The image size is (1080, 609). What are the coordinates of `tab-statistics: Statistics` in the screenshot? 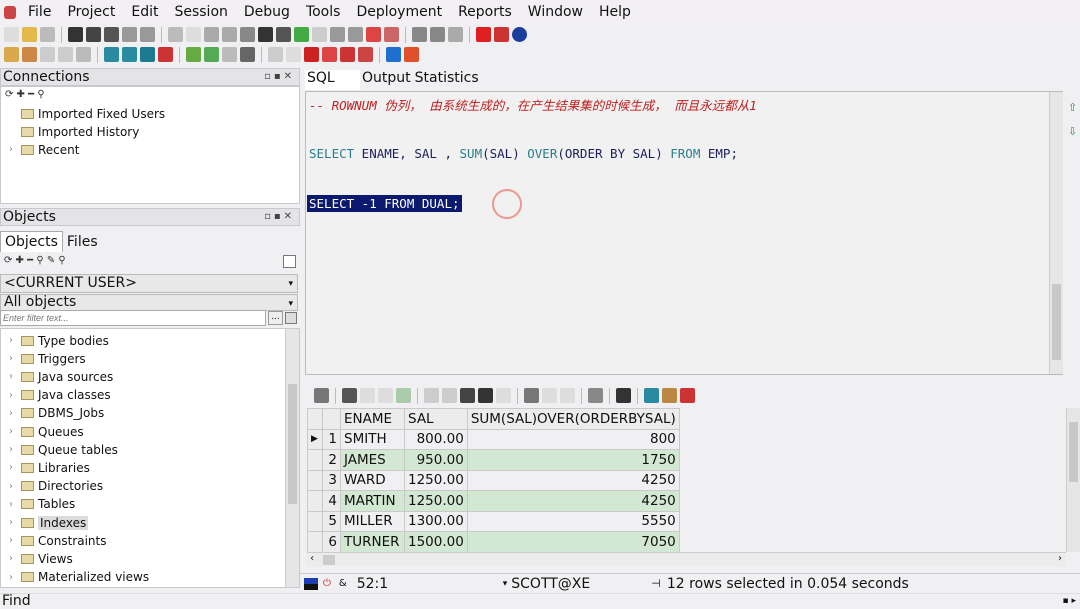 It's located at (447, 80).